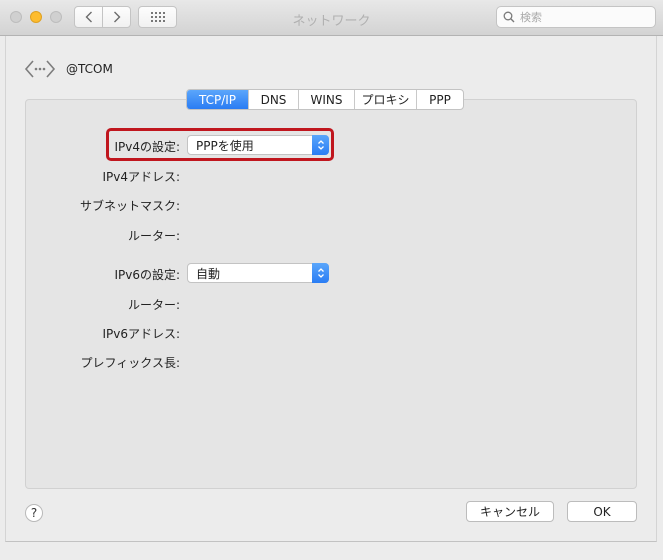 This screenshot has width=663, height=560. Describe the element at coordinates (129, 206) in the screenshot. I see `subnet-mask-label: サブネットマスク:` at that location.